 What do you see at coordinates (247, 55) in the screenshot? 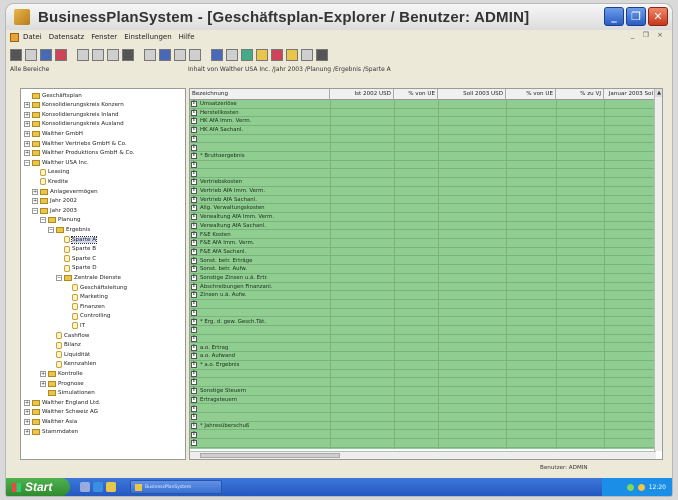
I see `check-icon` at bounding box center [247, 55].